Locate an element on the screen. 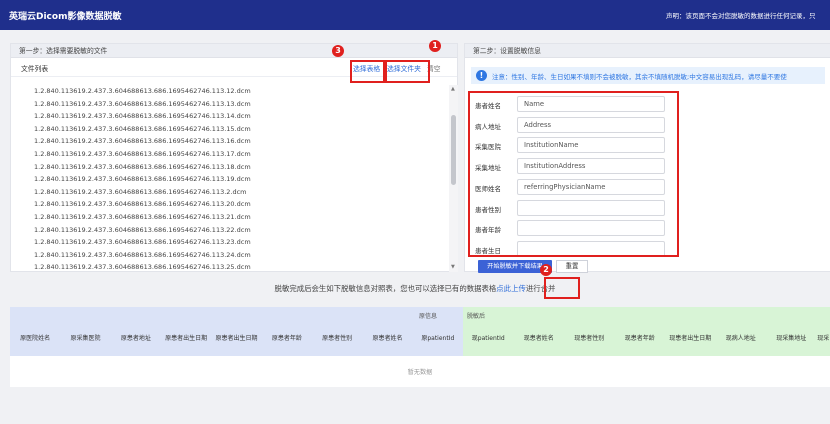 Image resolution: width=830 pixels, height=424 pixels. column-header-original: 原患者姓名 is located at coordinates (387, 339).